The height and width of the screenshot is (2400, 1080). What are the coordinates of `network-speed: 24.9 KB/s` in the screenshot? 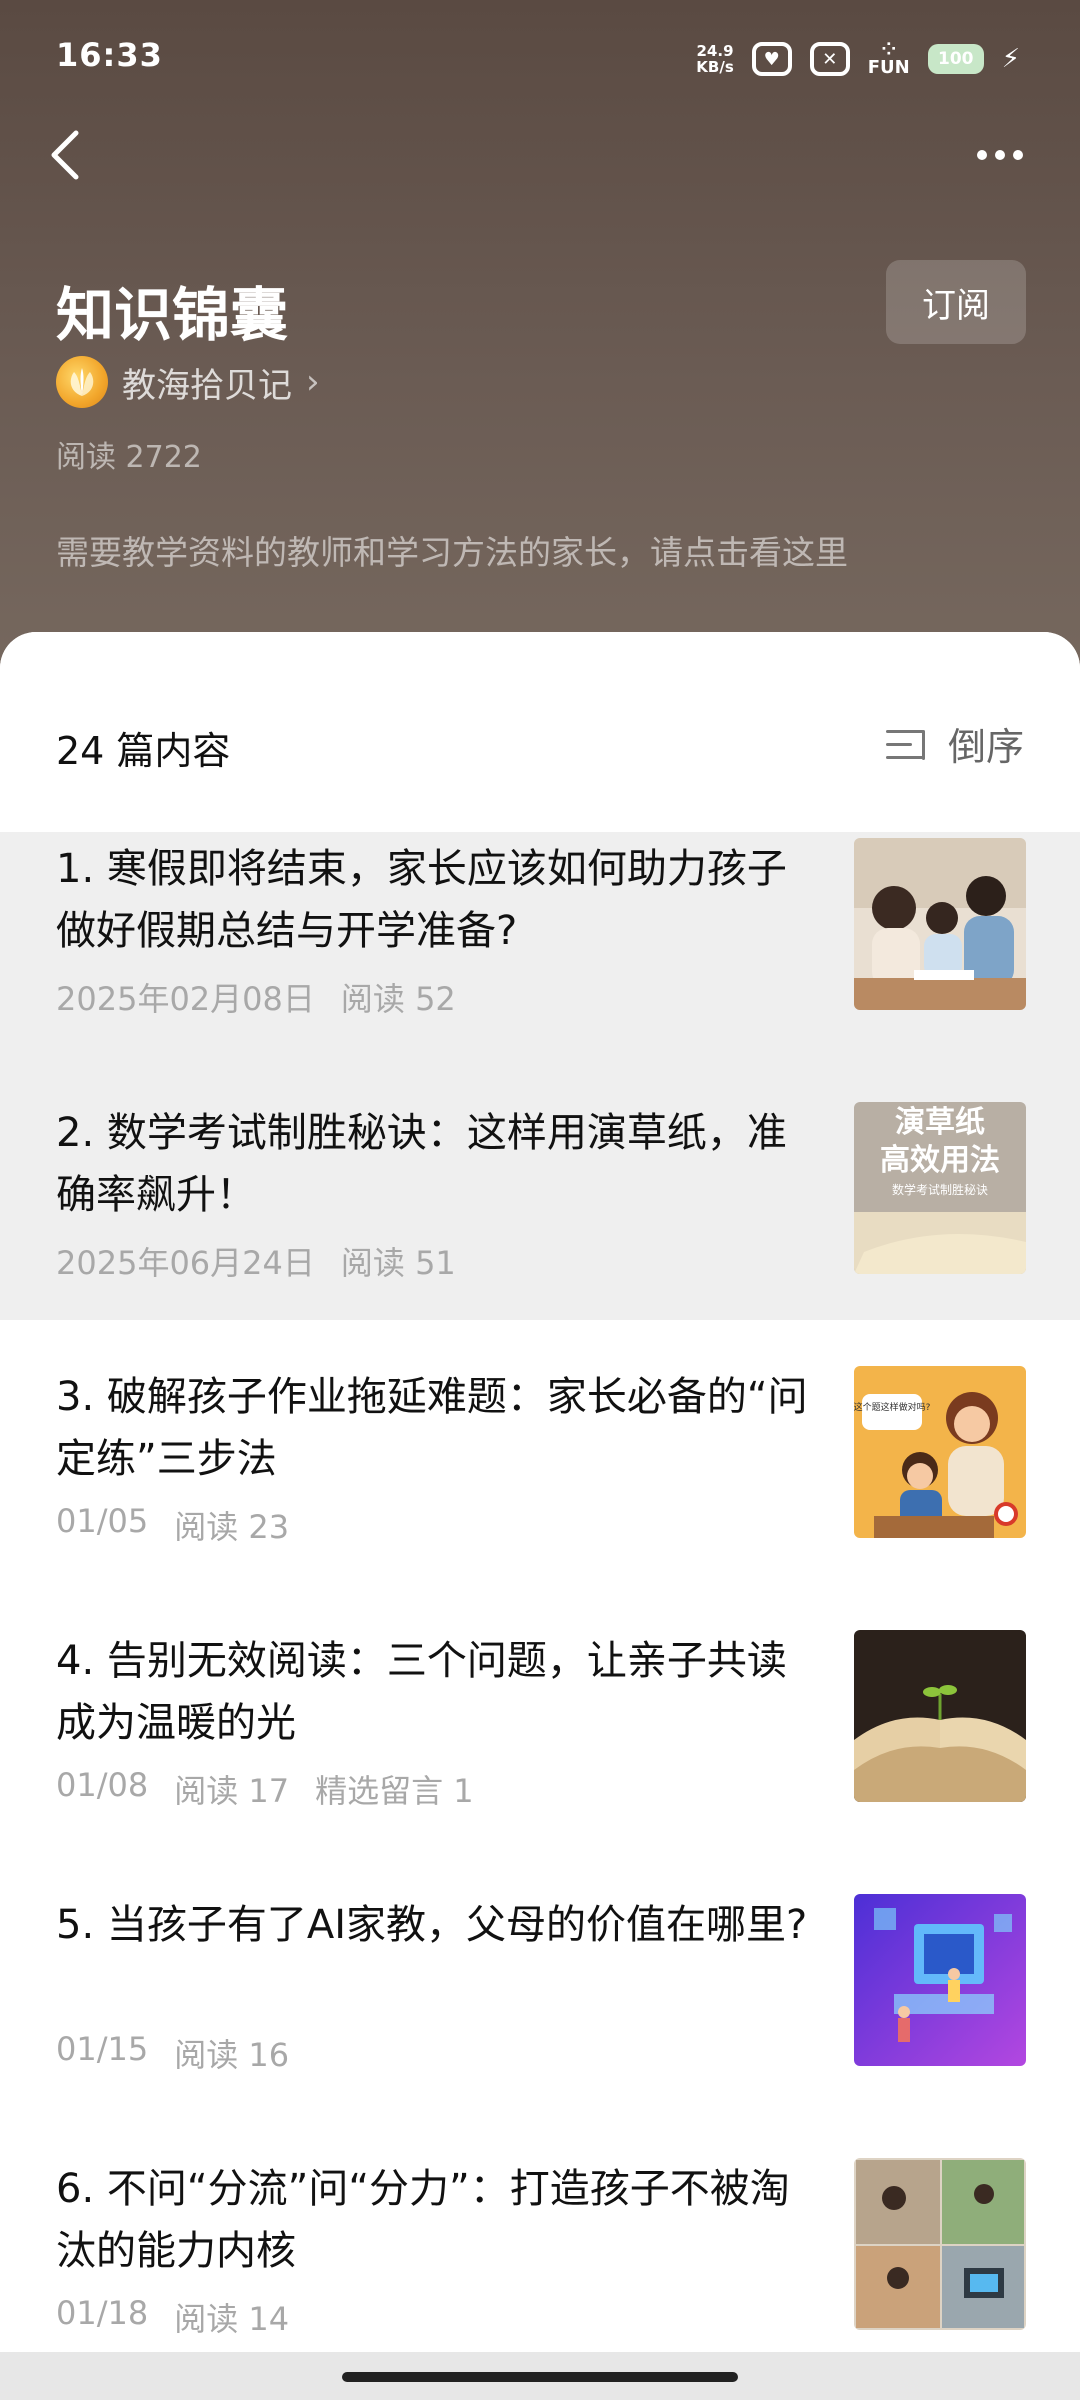 It's located at (714, 59).